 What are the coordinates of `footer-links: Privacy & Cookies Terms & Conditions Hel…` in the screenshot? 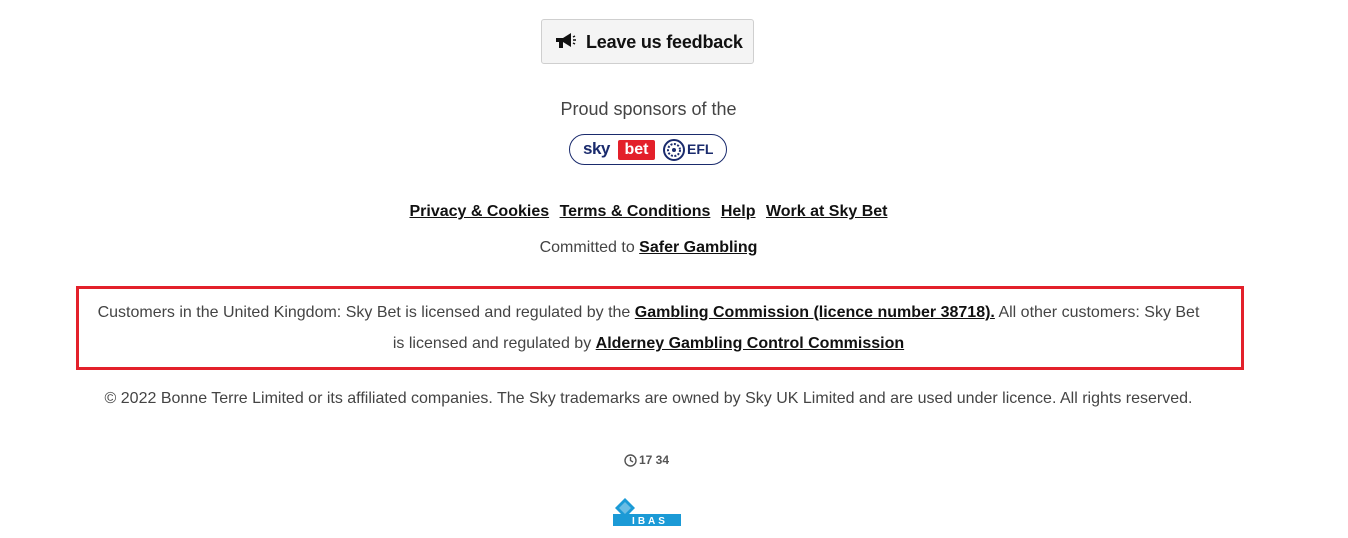 It's located at (648, 212).